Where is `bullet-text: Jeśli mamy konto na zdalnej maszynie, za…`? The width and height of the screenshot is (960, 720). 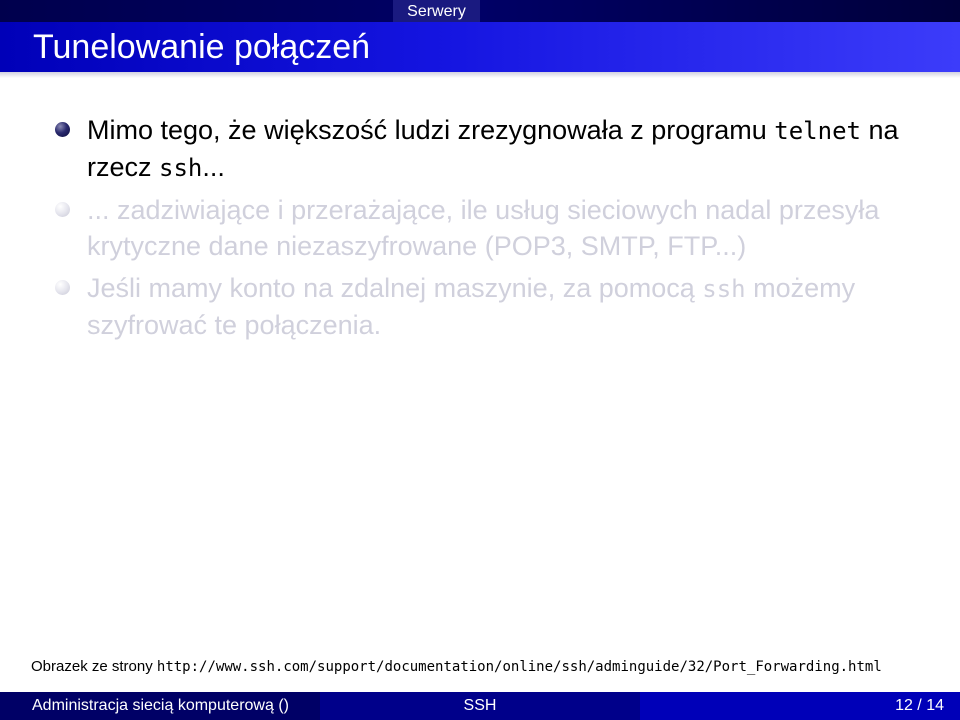 bullet-text: Jeśli mamy konto na zdalnej maszynie, za… is located at coordinates (395, 288).